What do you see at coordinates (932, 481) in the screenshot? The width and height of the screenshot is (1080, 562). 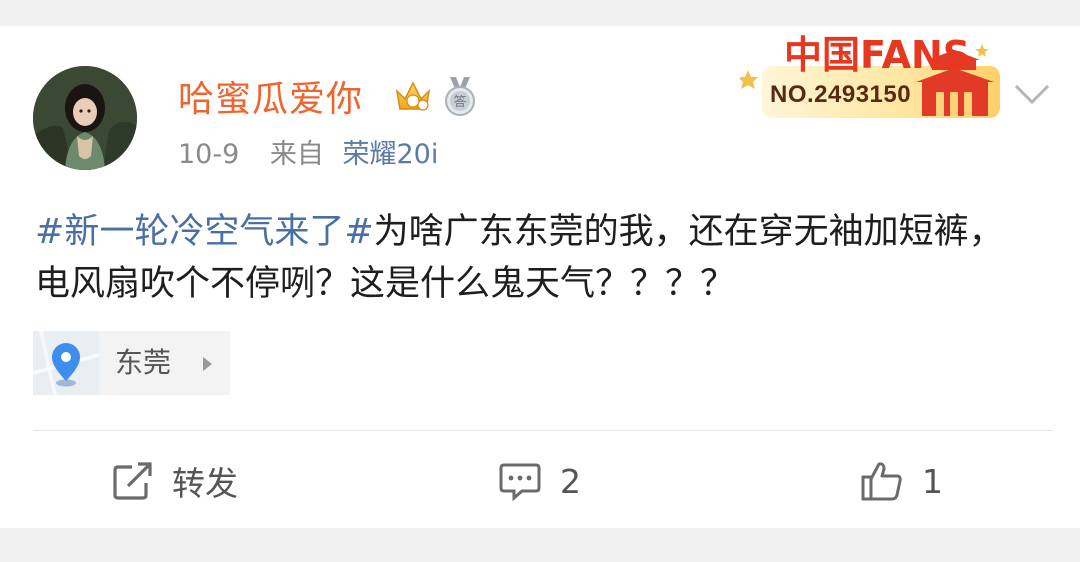 I see `like-count: 1` at bounding box center [932, 481].